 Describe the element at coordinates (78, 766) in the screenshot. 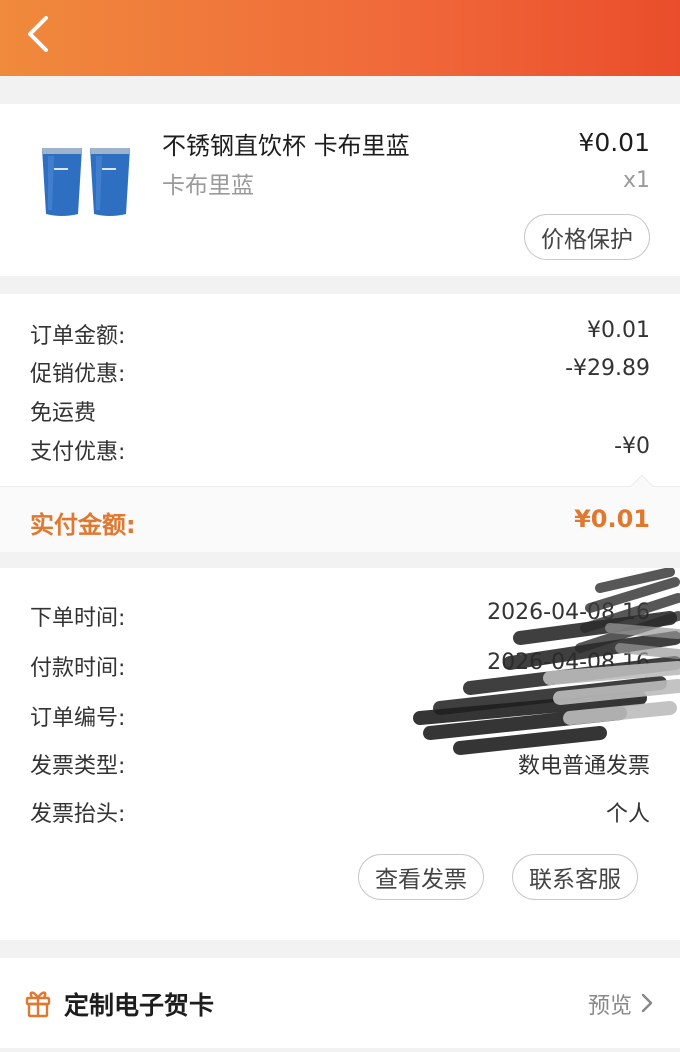

I see `invoice-type-label: 发票类型:` at that location.